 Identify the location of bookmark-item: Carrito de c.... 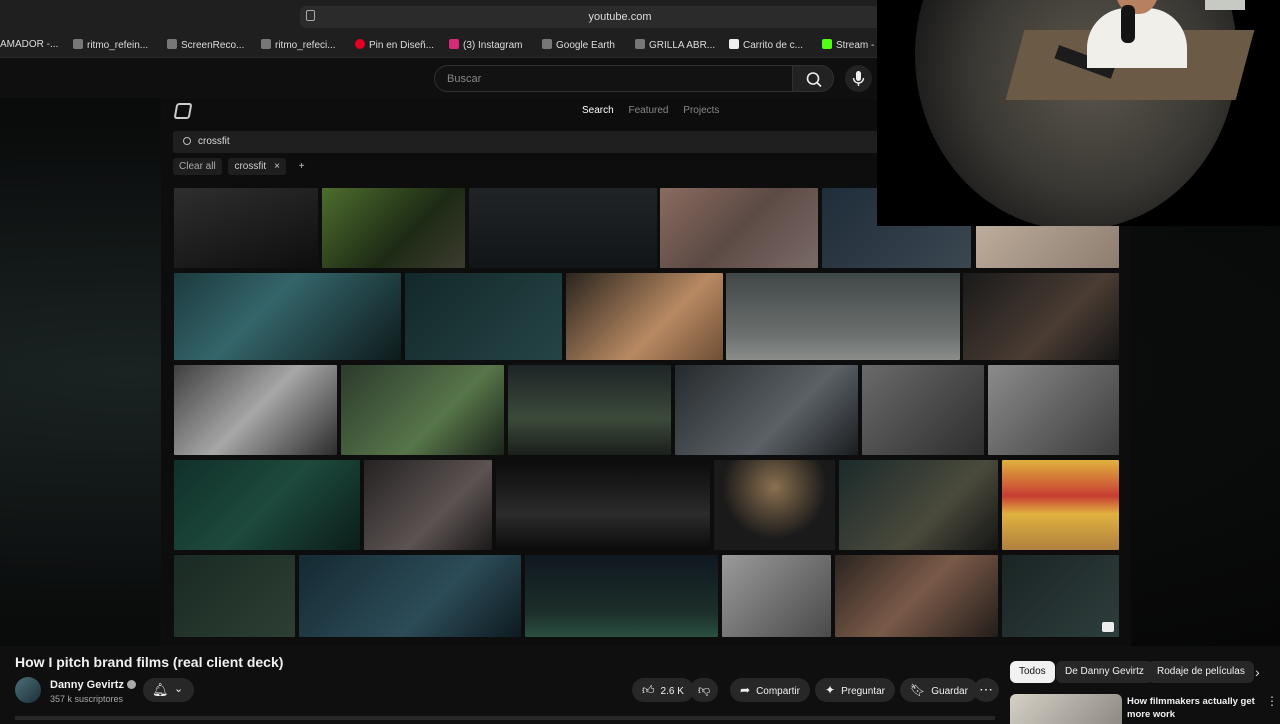
(766, 45).